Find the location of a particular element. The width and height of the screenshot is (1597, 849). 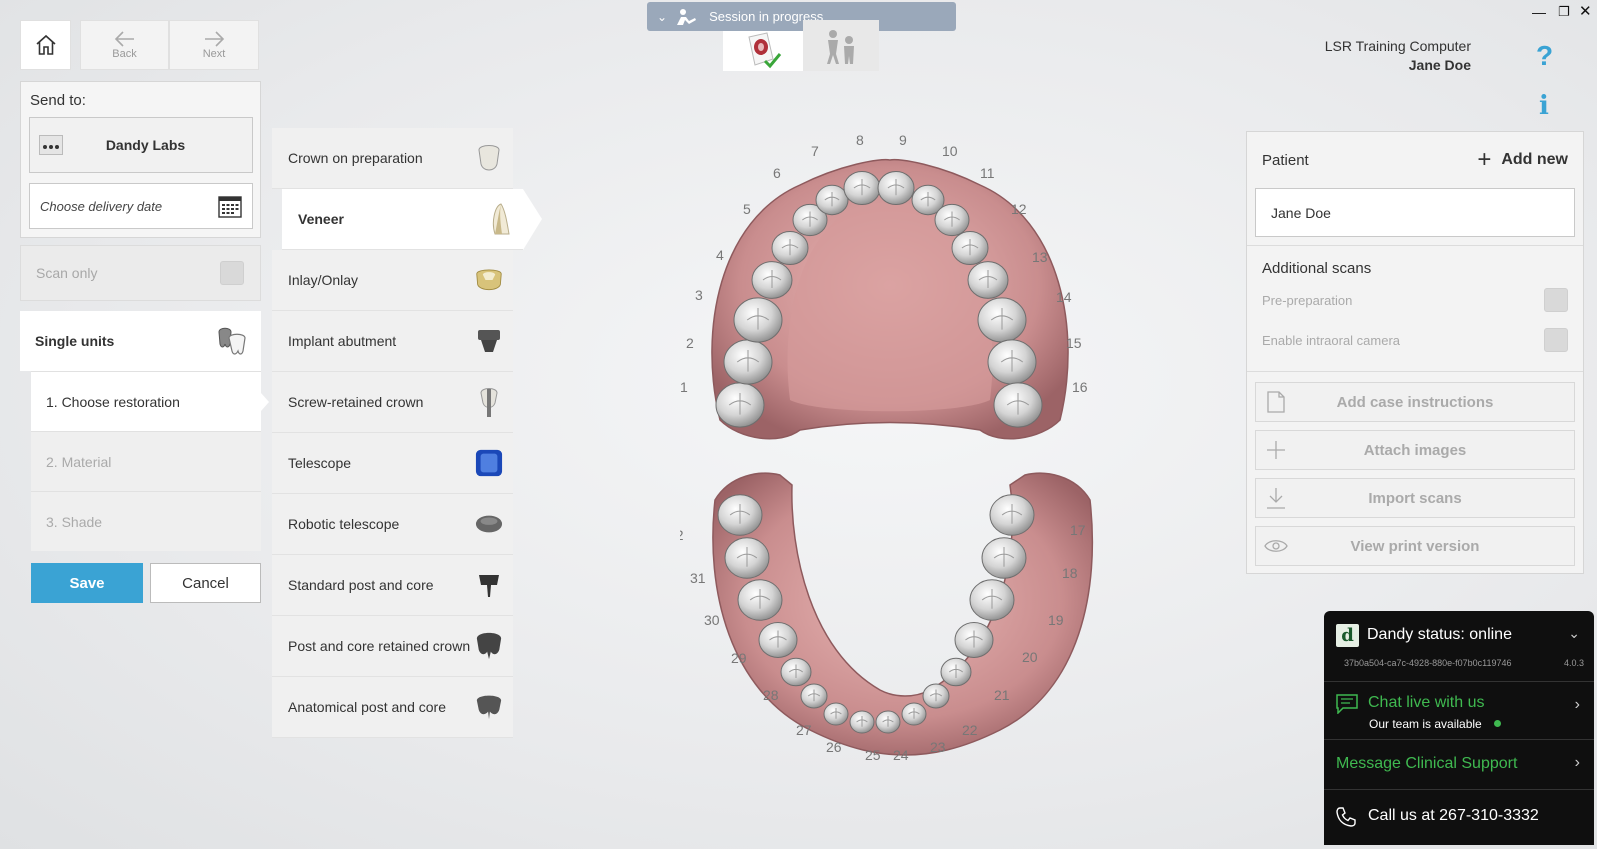

tooth-number-23: 23 is located at coordinates (938, 747).